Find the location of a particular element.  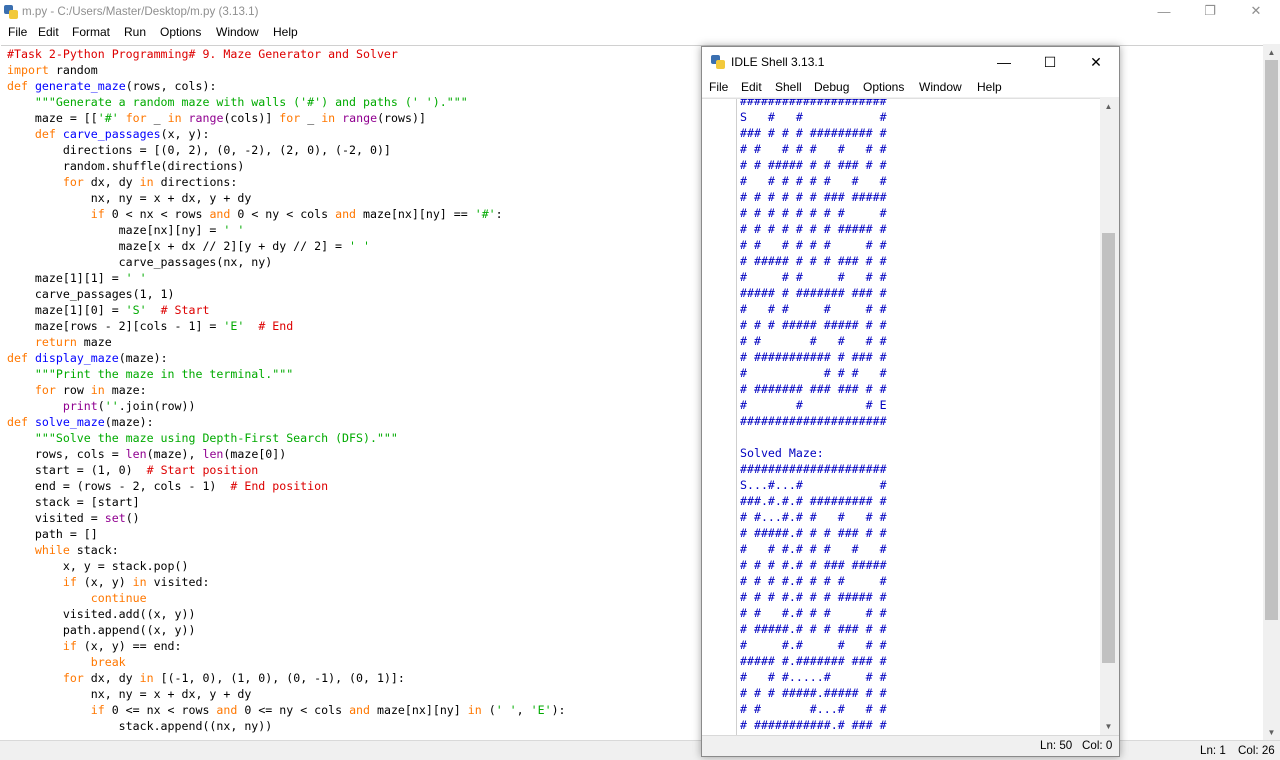

scroll-down-icon: ▼ is located at coordinates (1271, 732).